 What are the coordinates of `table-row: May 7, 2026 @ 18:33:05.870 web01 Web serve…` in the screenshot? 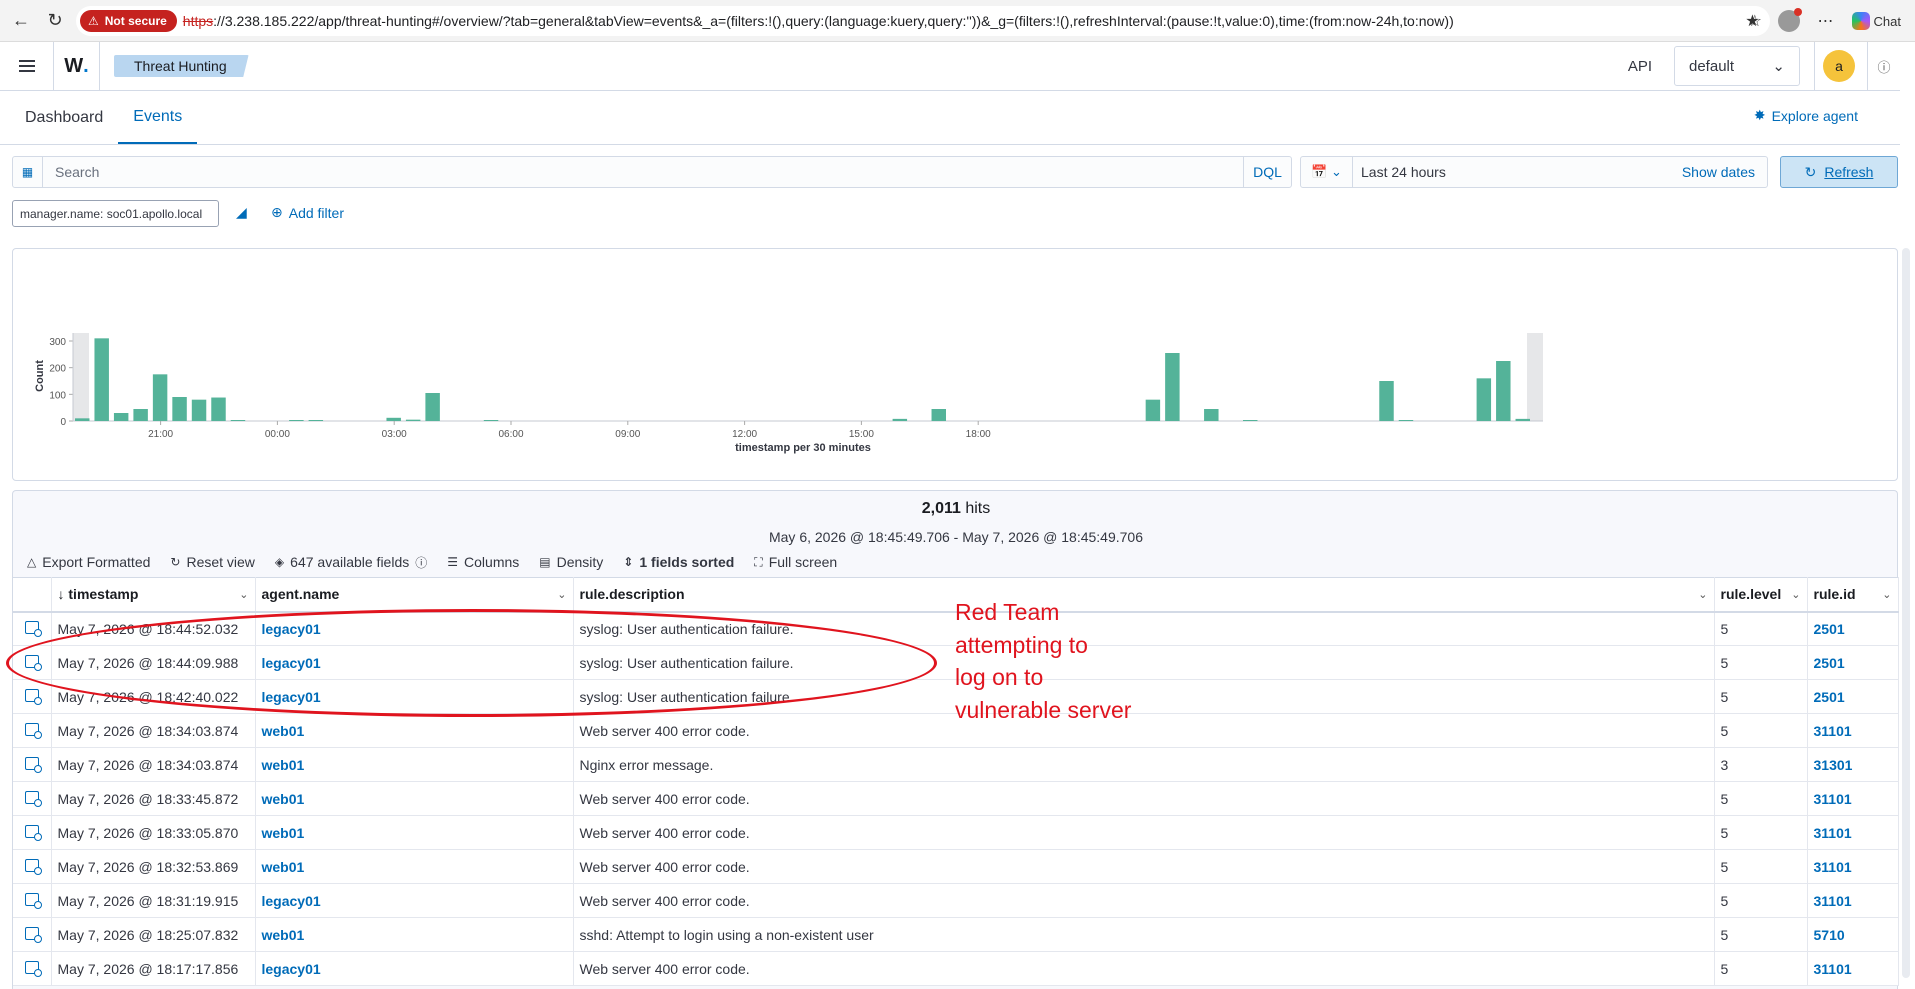 It's located at (956, 832).